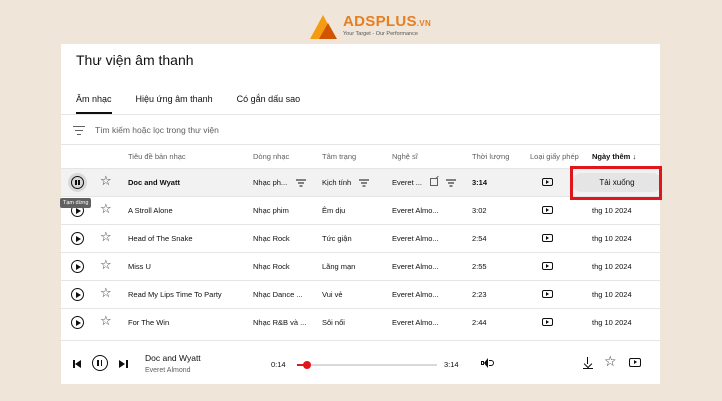 Image resolution: width=722 pixels, height=401 pixels. Describe the element at coordinates (487, 363) in the screenshot. I see `volume-icon` at that location.